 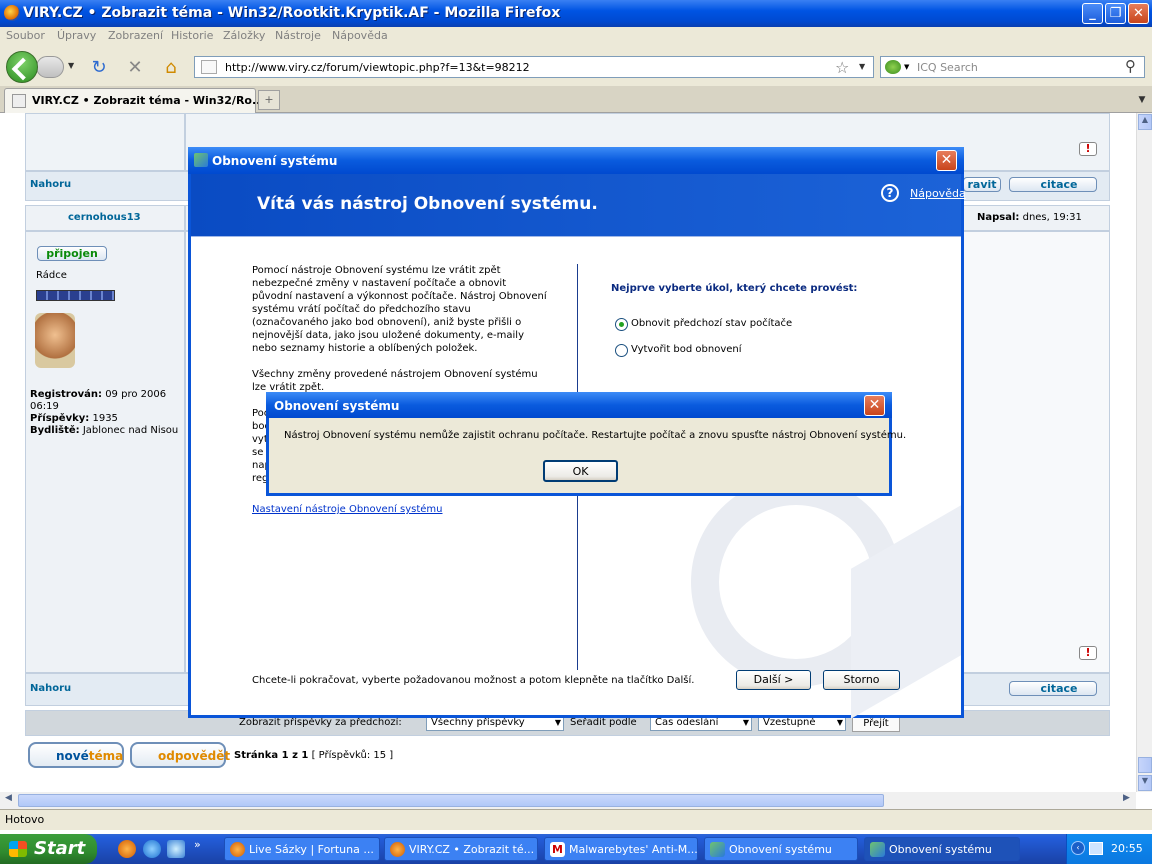 I want to click on help-icon: ?, so click(x=890, y=193).